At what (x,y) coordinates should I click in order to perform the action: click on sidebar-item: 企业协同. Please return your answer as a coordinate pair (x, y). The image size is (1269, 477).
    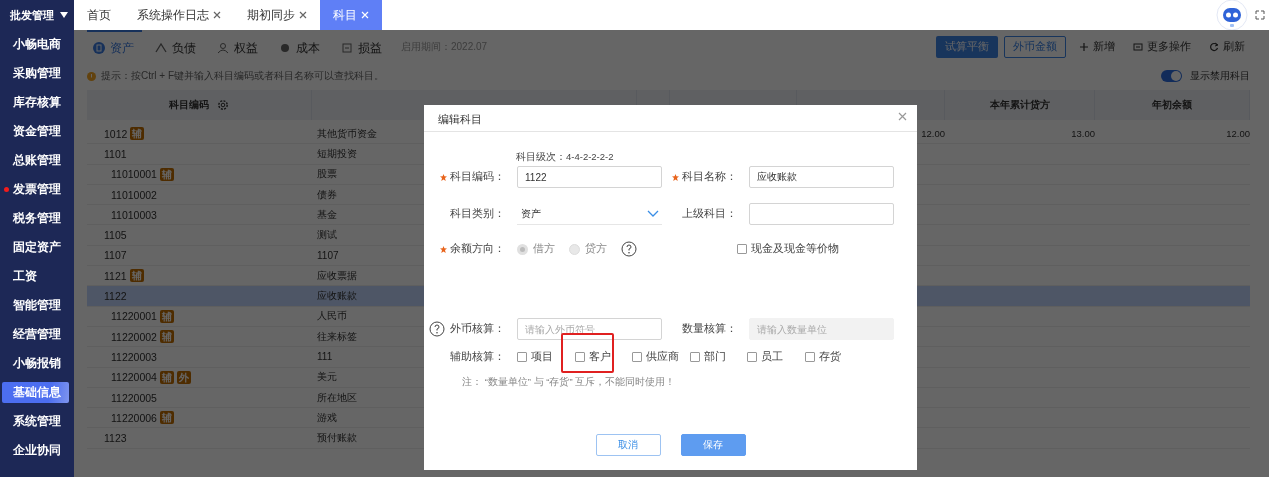
    Looking at the image, I should click on (35, 450).